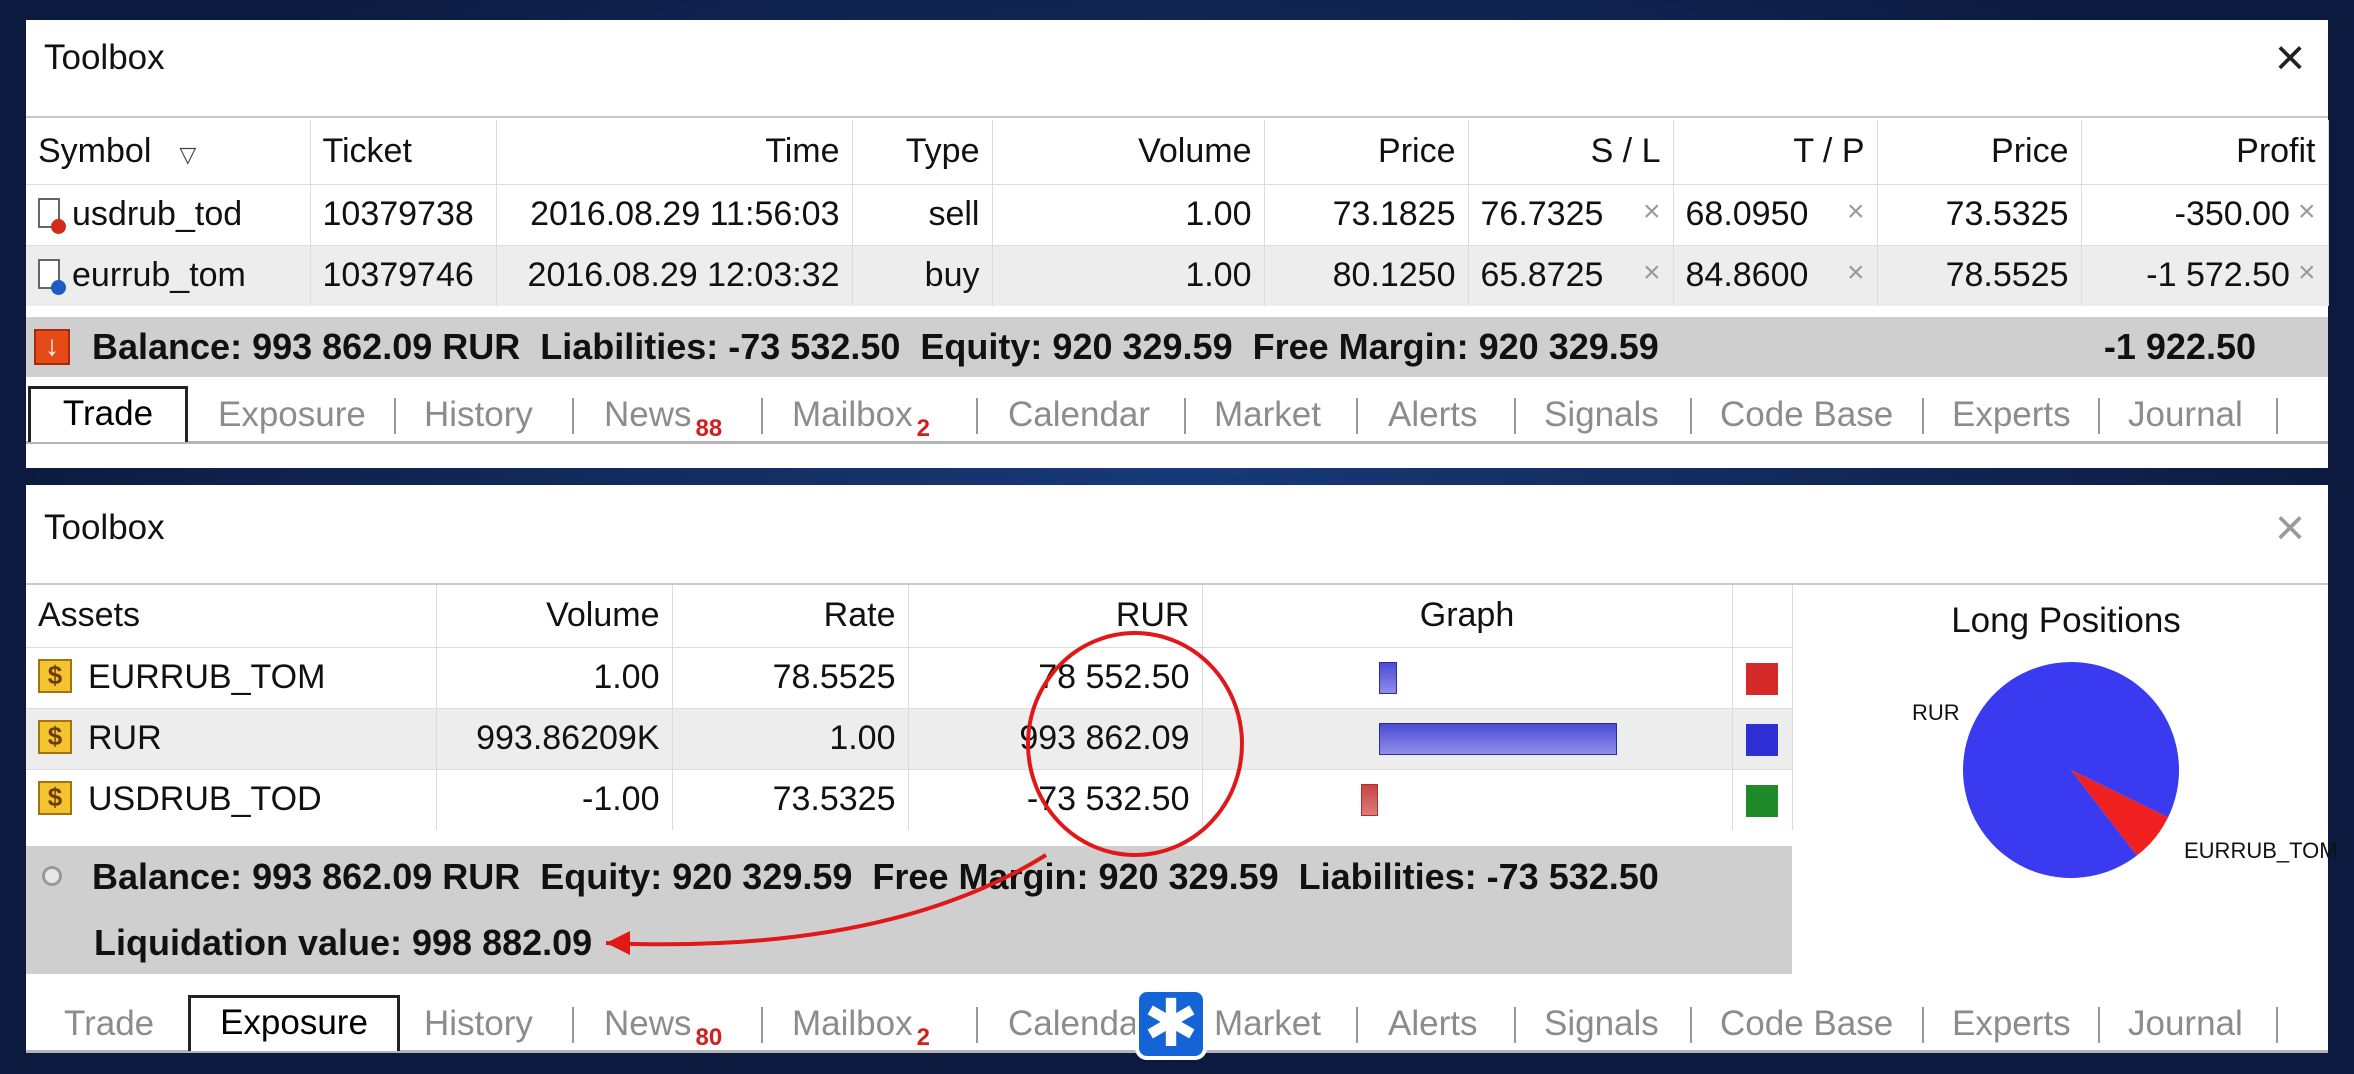 This screenshot has height=1074, width=2354. Describe the element at coordinates (2205, 275) in the screenshot. I see `profit-cell: -1 572.50 ×` at that location.